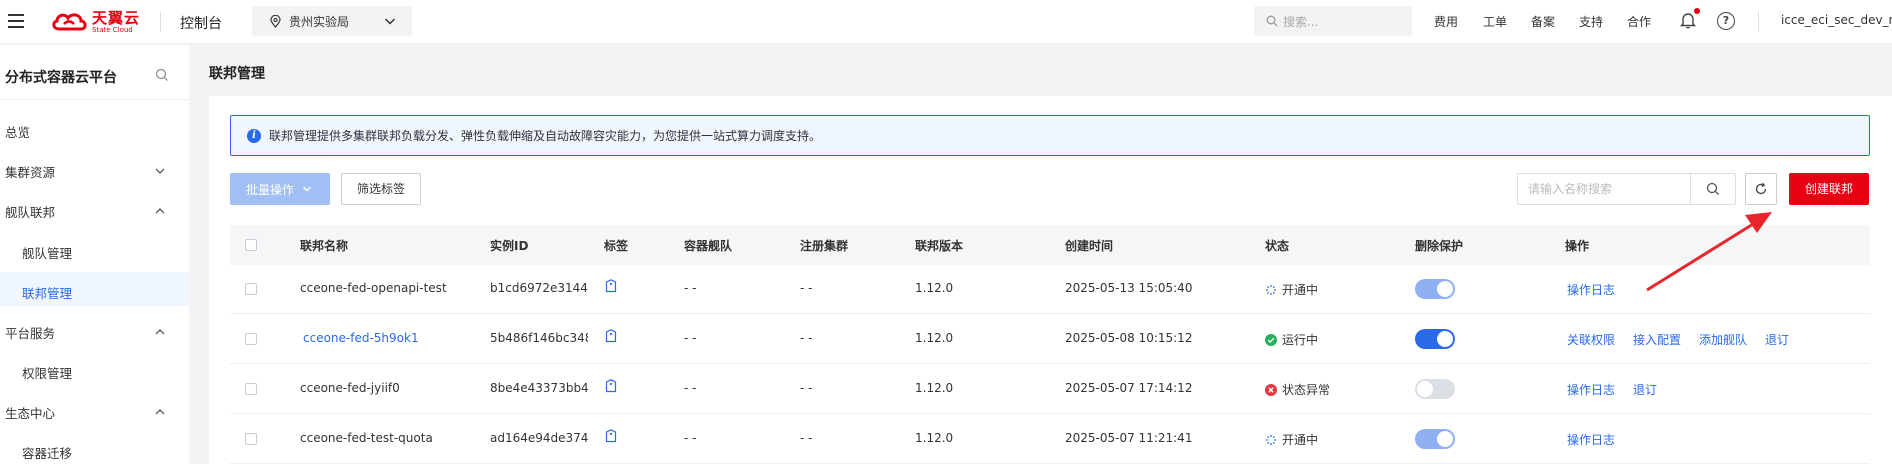  I want to click on sidebar-item-fleet-management: 舰队管理, so click(47, 252).